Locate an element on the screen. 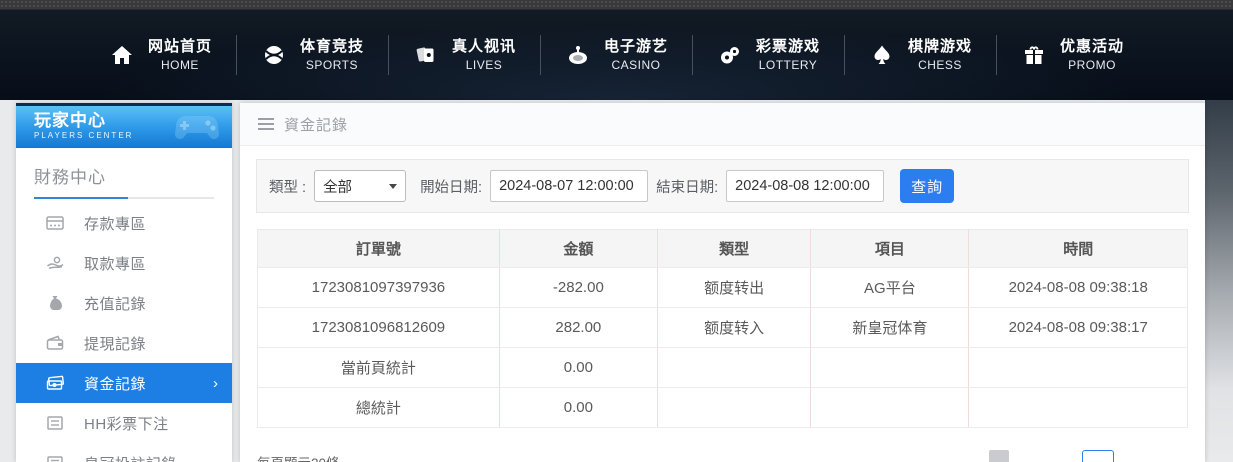 This screenshot has height=462, width=1233. cell-type: 额度转入 is located at coordinates (733, 327).